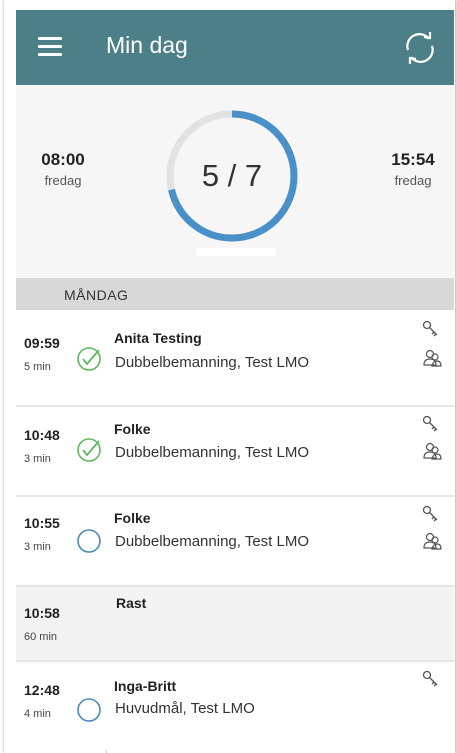 This screenshot has height=753, width=457. I want to click on break-row: 10:58 60 min Rast, so click(235, 624).